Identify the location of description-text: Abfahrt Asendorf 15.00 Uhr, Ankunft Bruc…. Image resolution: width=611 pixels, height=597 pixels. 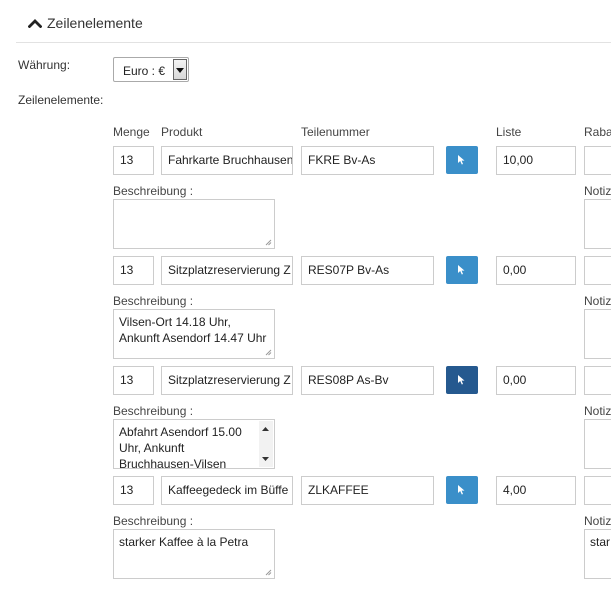
(180, 447).